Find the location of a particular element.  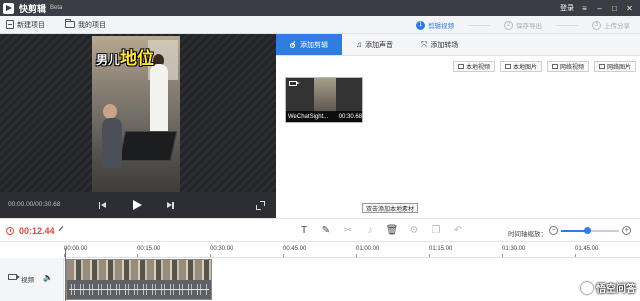

copy-tool-icon: ❐ is located at coordinates (436, 230).